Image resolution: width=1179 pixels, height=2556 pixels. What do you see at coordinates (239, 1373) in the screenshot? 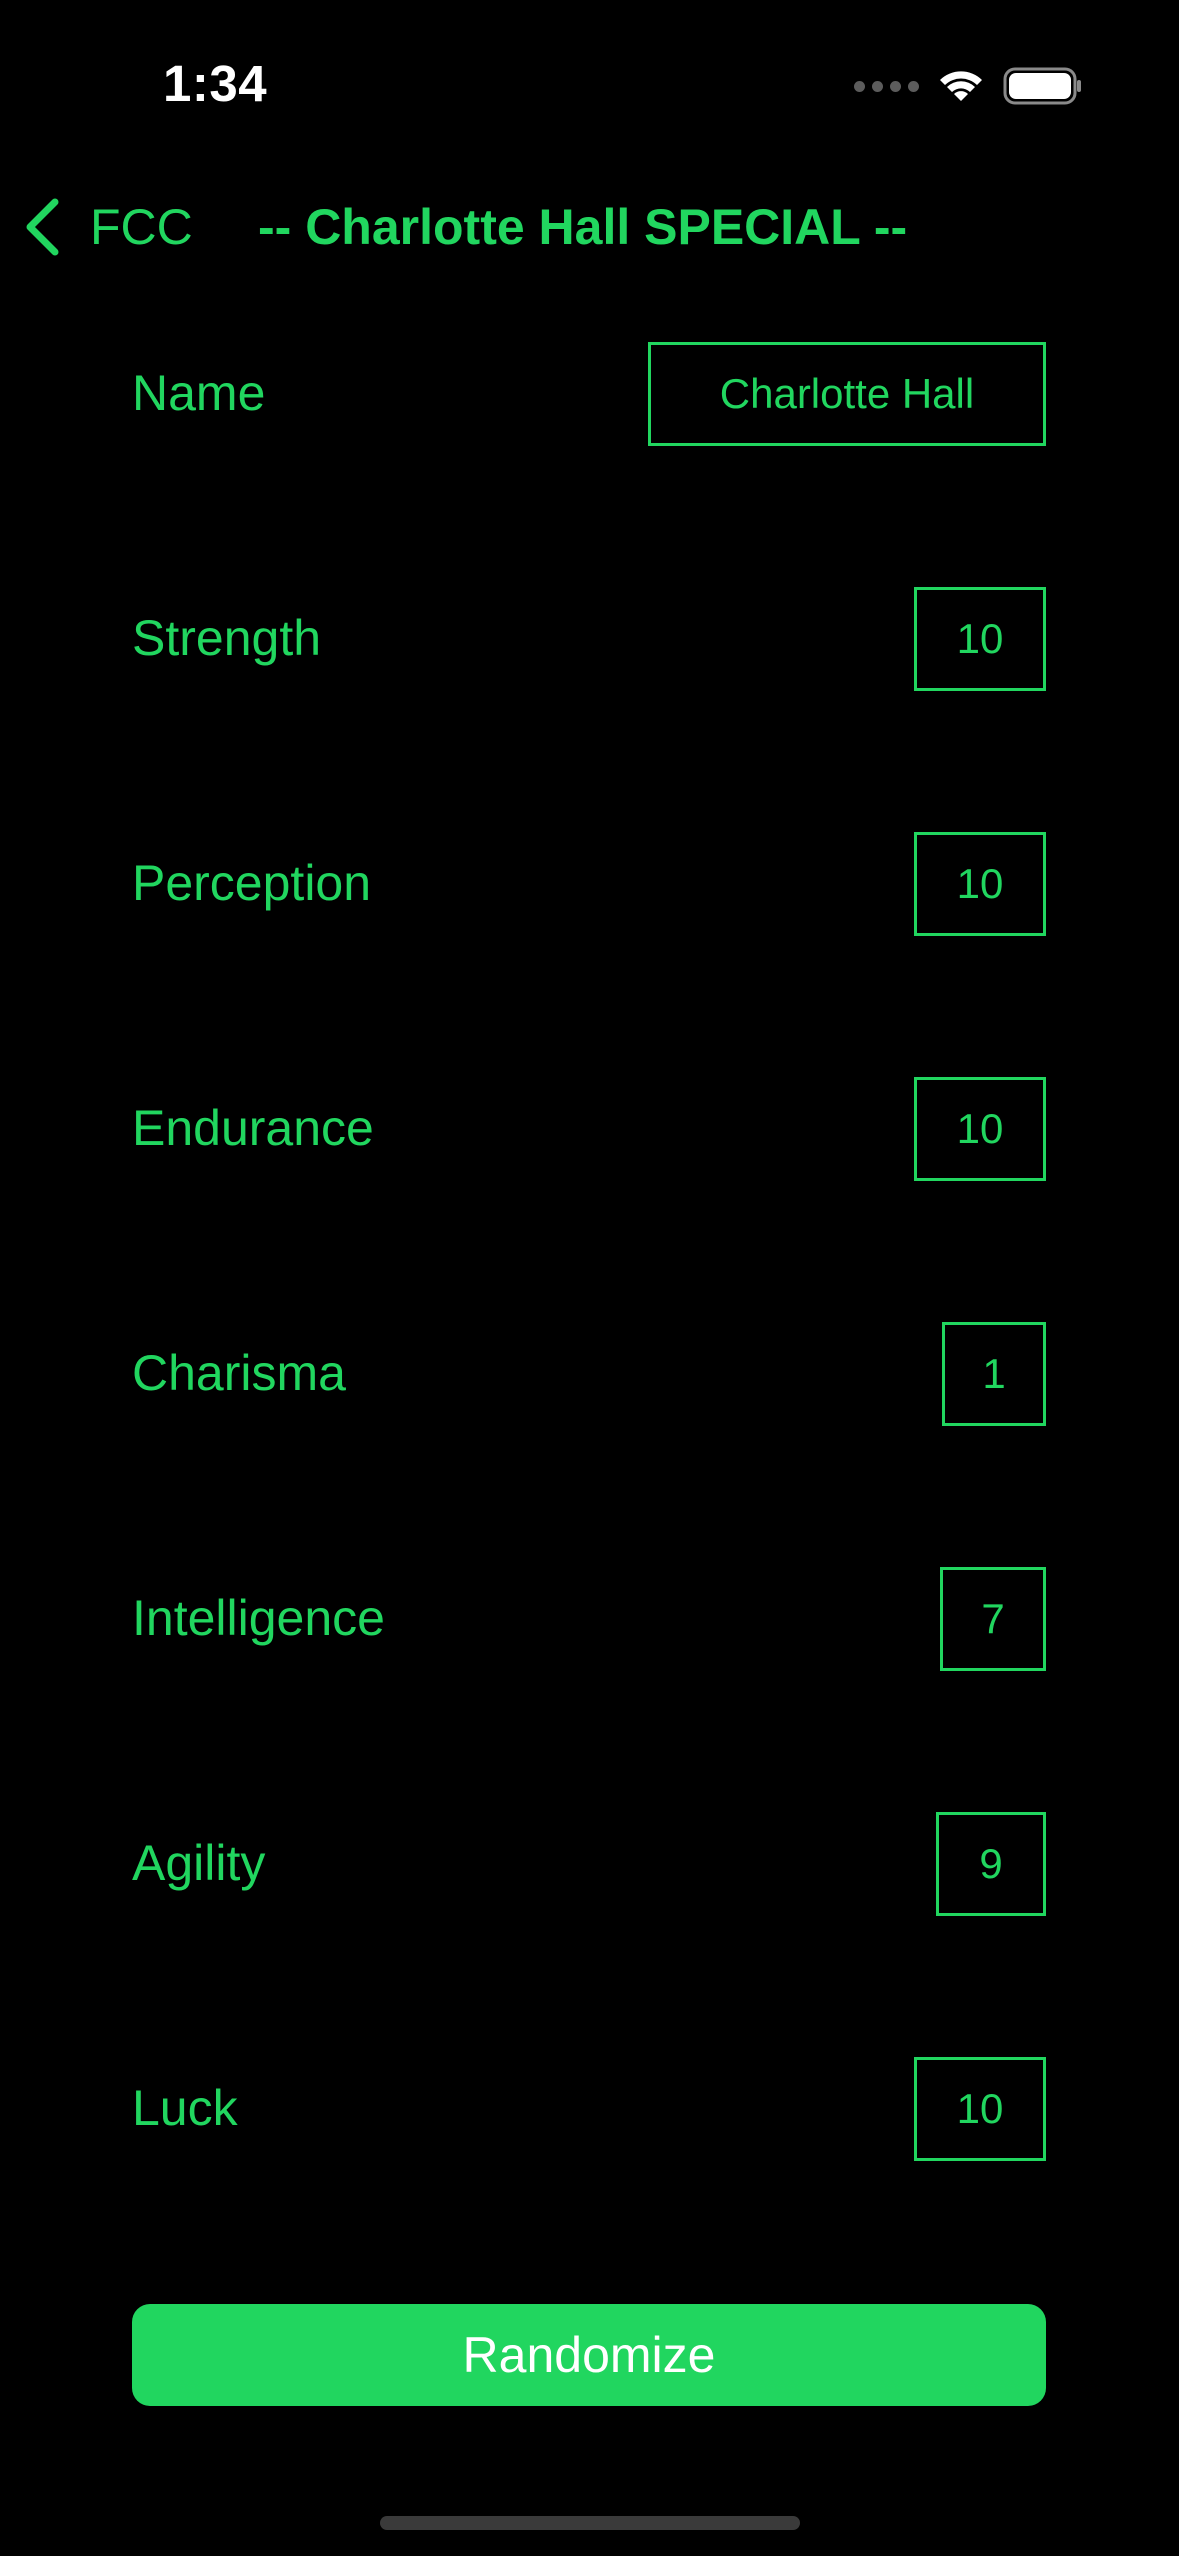
I see `charisma-label: Charisma` at bounding box center [239, 1373].